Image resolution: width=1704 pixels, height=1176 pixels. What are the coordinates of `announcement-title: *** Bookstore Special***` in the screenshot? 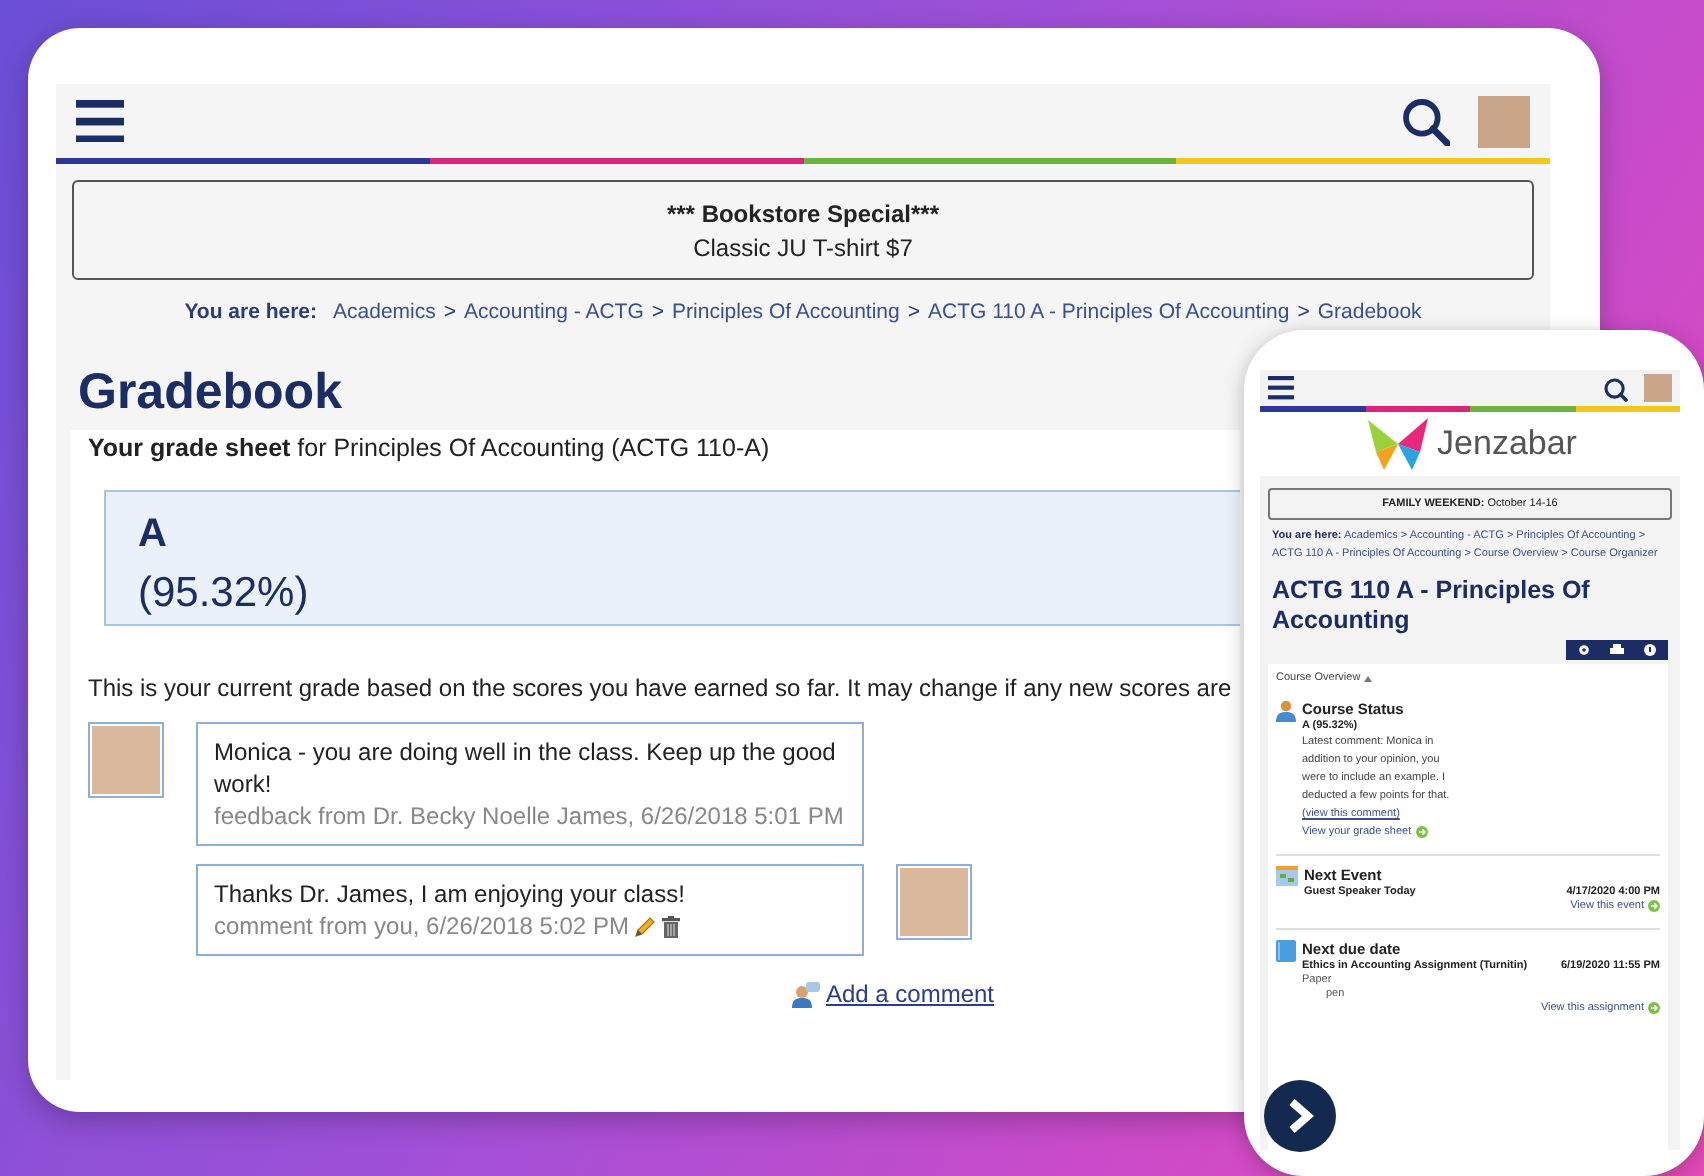 It's located at (803, 213).